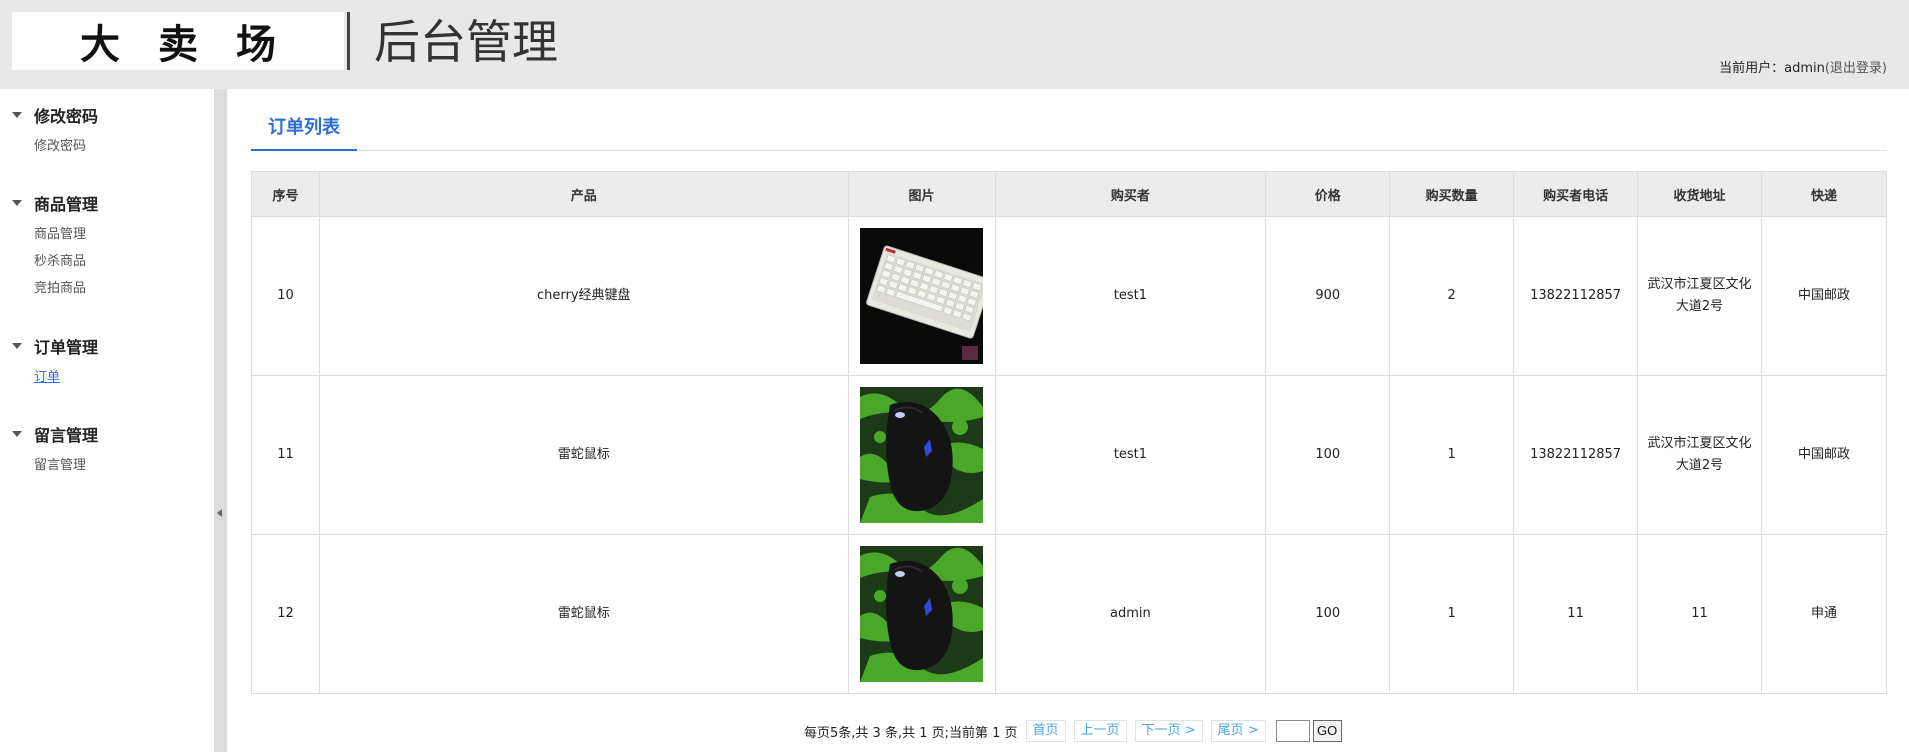 The image size is (1909, 752). What do you see at coordinates (1045, 731) in the screenshot?
I see `first-page-button: 首页` at bounding box center [1045, 731].